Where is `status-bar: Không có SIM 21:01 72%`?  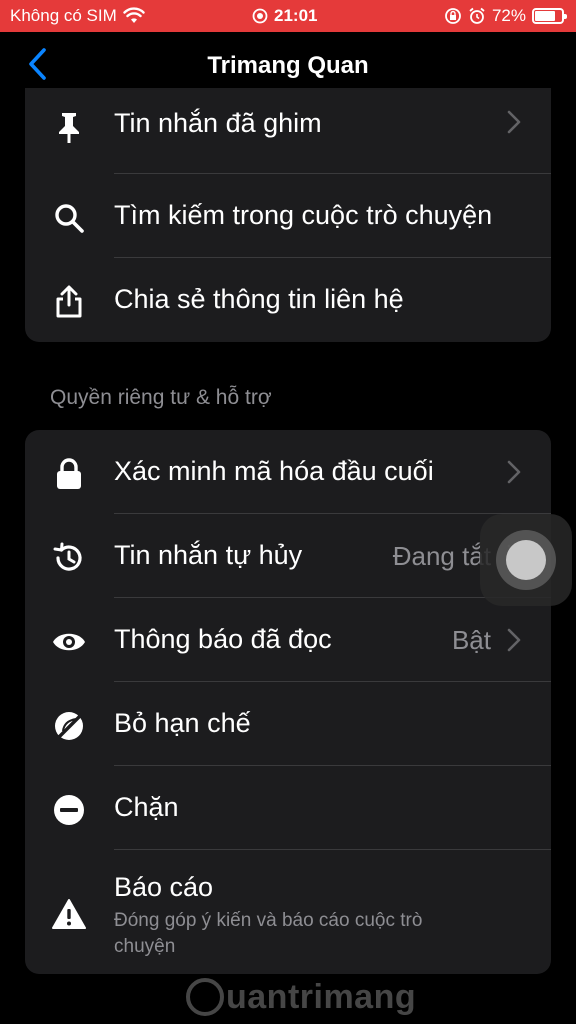 status-bar: Không có SIM 21:01 72% is located at coordinates (288, 16).